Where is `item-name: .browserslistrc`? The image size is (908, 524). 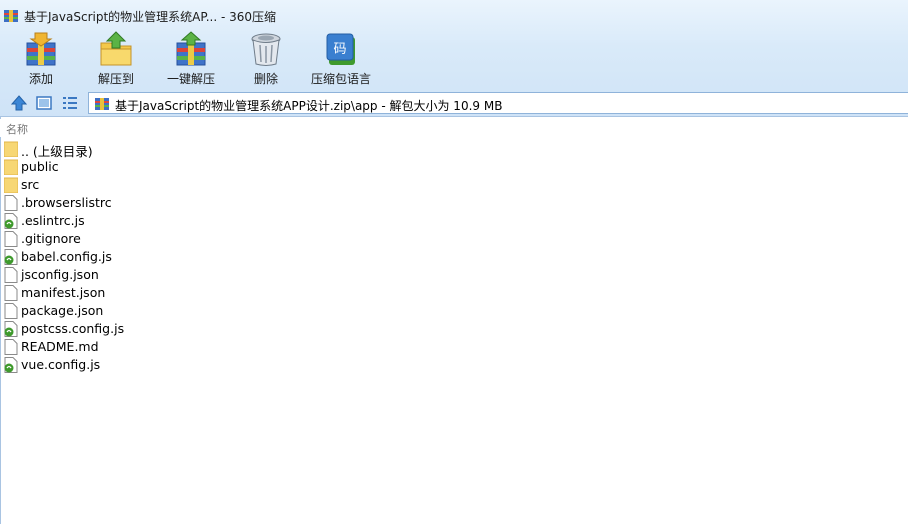
item-name: .browserslistrc is located at coordinates (66, 202).